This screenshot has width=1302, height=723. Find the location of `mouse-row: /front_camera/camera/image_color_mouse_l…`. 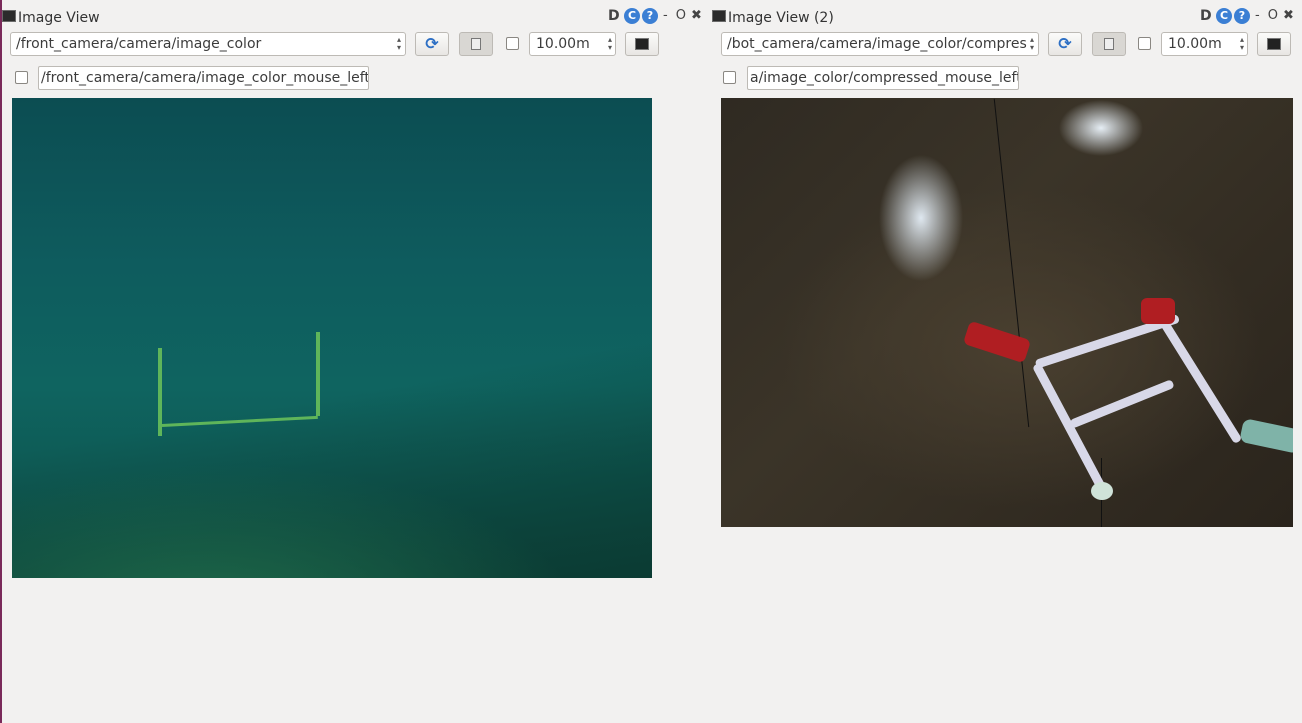

mouse-row: /front_camera/camera/image_color_mouse_l… is located at coordinates (356, 78).